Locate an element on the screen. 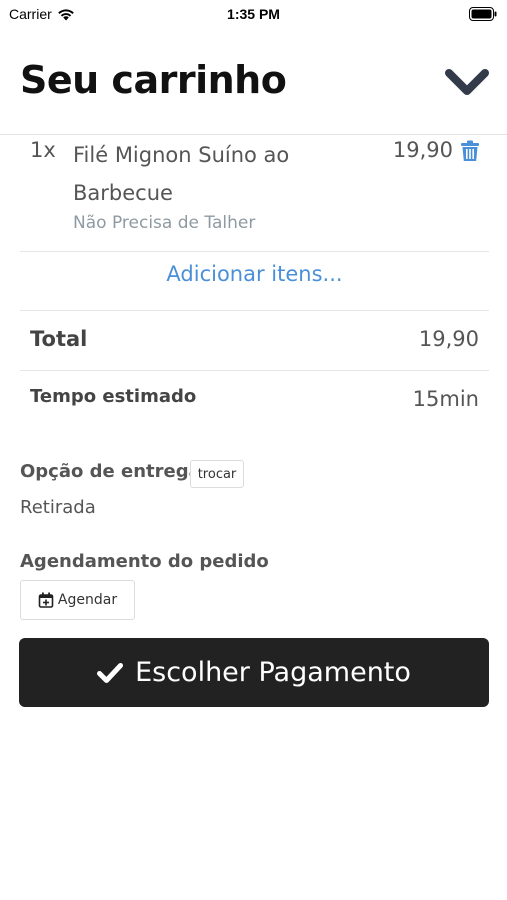 This screenshot has height=900, width=507. battery-icon is located at coordinates (483, 14).